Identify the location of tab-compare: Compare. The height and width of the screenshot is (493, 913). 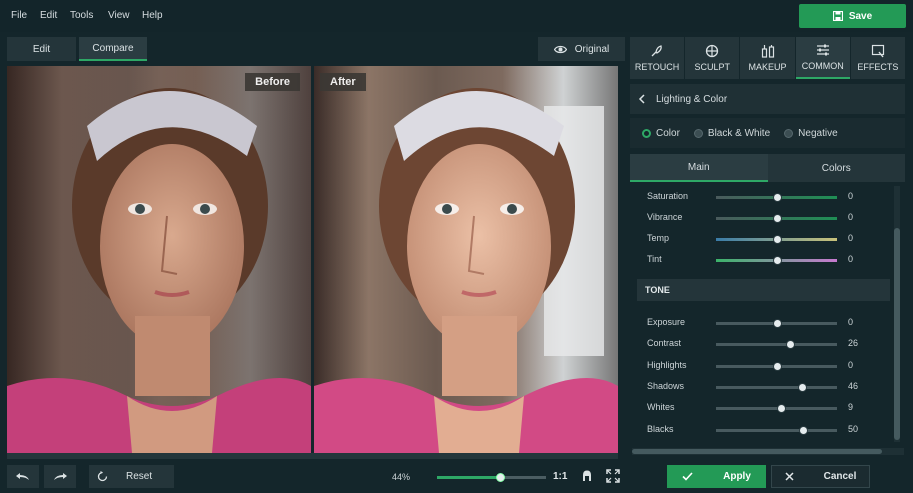
(113, 49).